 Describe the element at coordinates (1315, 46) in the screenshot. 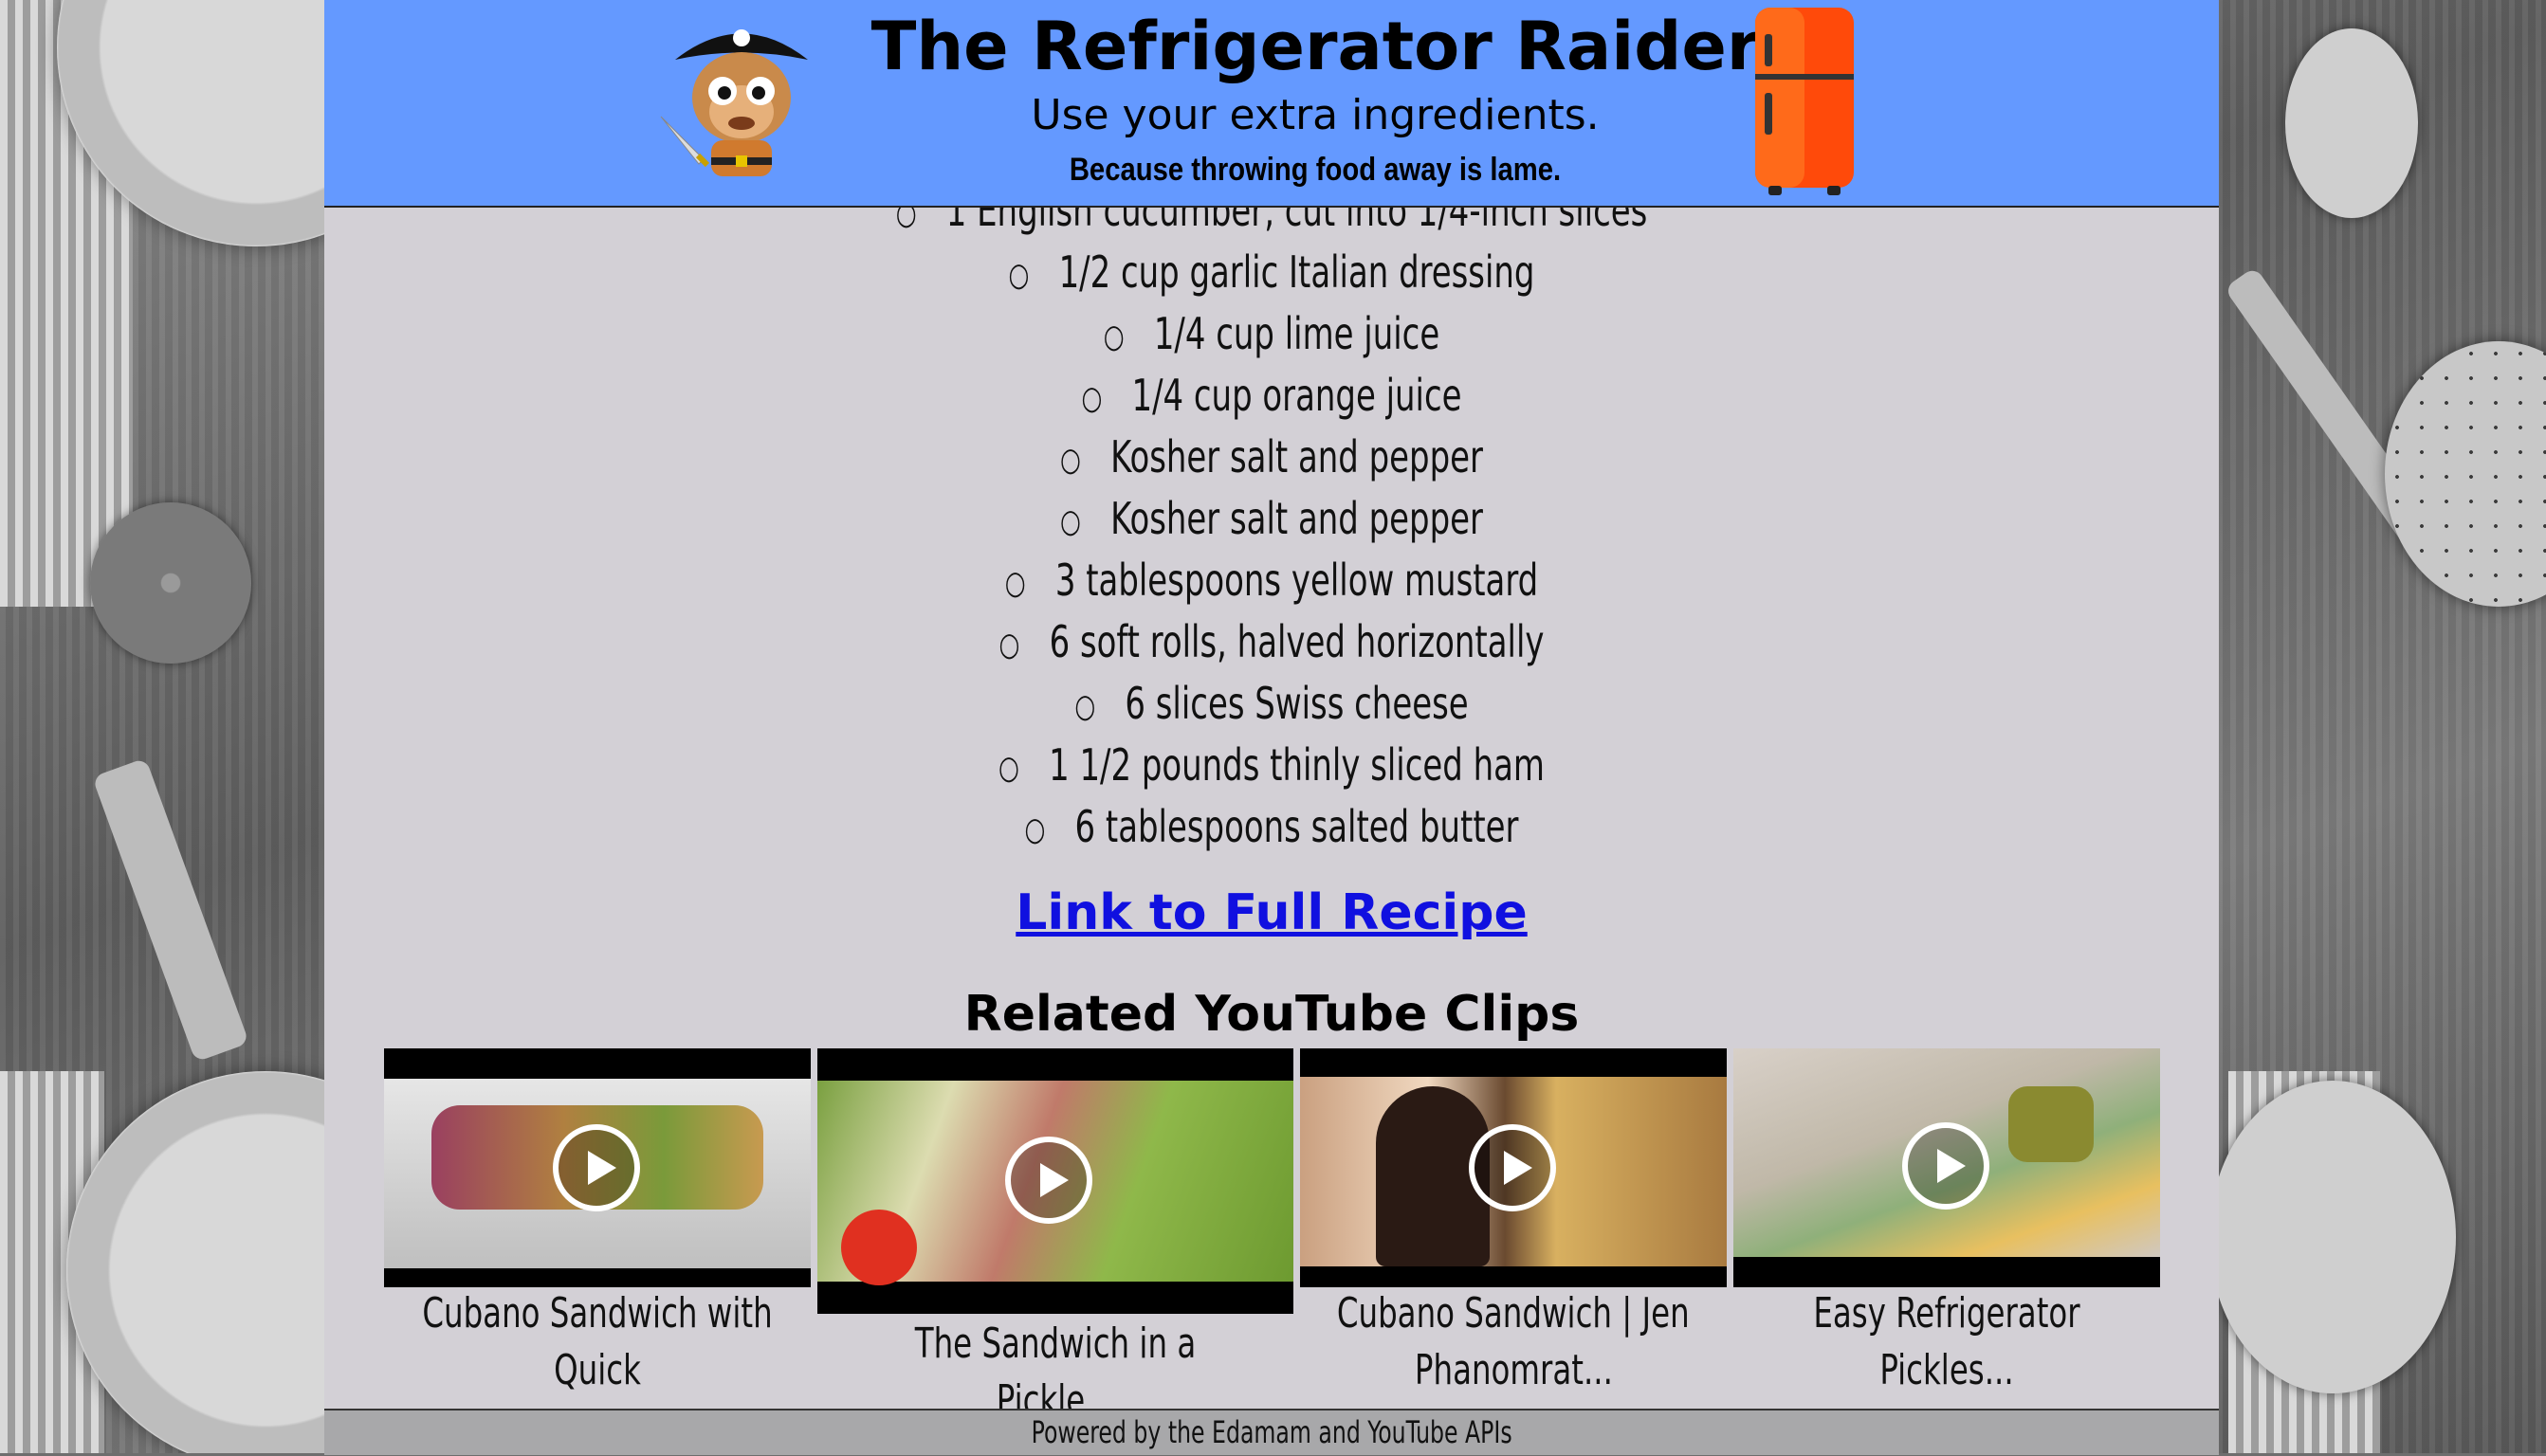

I see `site-title: The Refrigerator Raider` at that location.